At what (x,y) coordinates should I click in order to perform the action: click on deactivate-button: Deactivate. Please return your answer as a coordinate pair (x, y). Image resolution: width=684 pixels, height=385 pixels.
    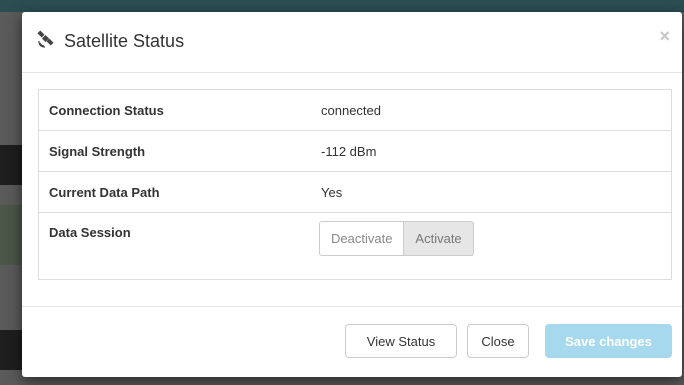
    Looking at the image, I should click on (362, 238).